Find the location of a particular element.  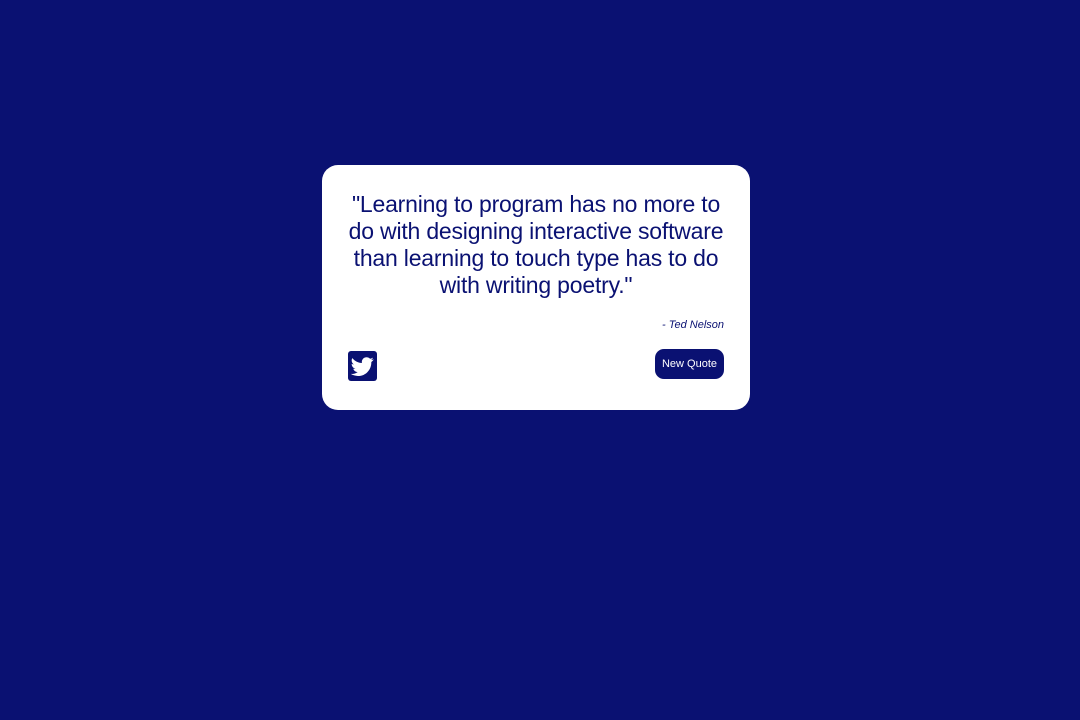

quote-author: - Ted Nelson is located at coordinates (693, 325).